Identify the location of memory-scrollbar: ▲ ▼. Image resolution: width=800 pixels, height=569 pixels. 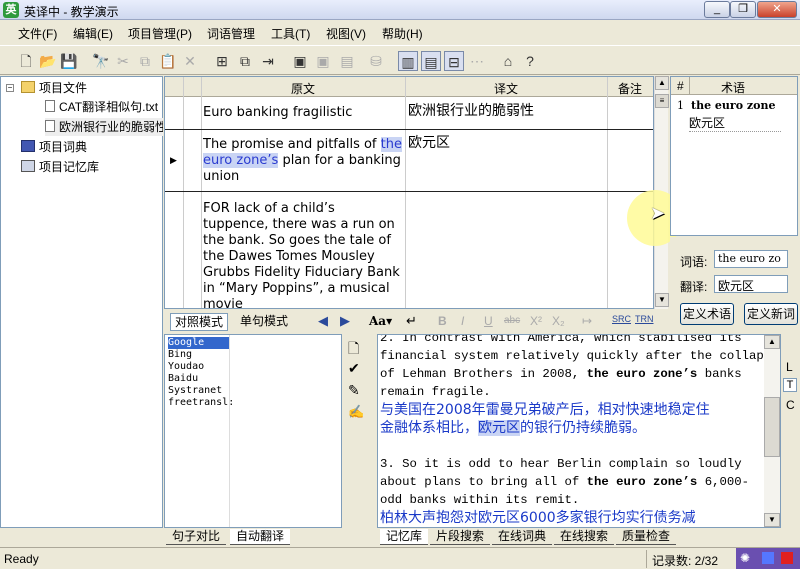
(772, 431).